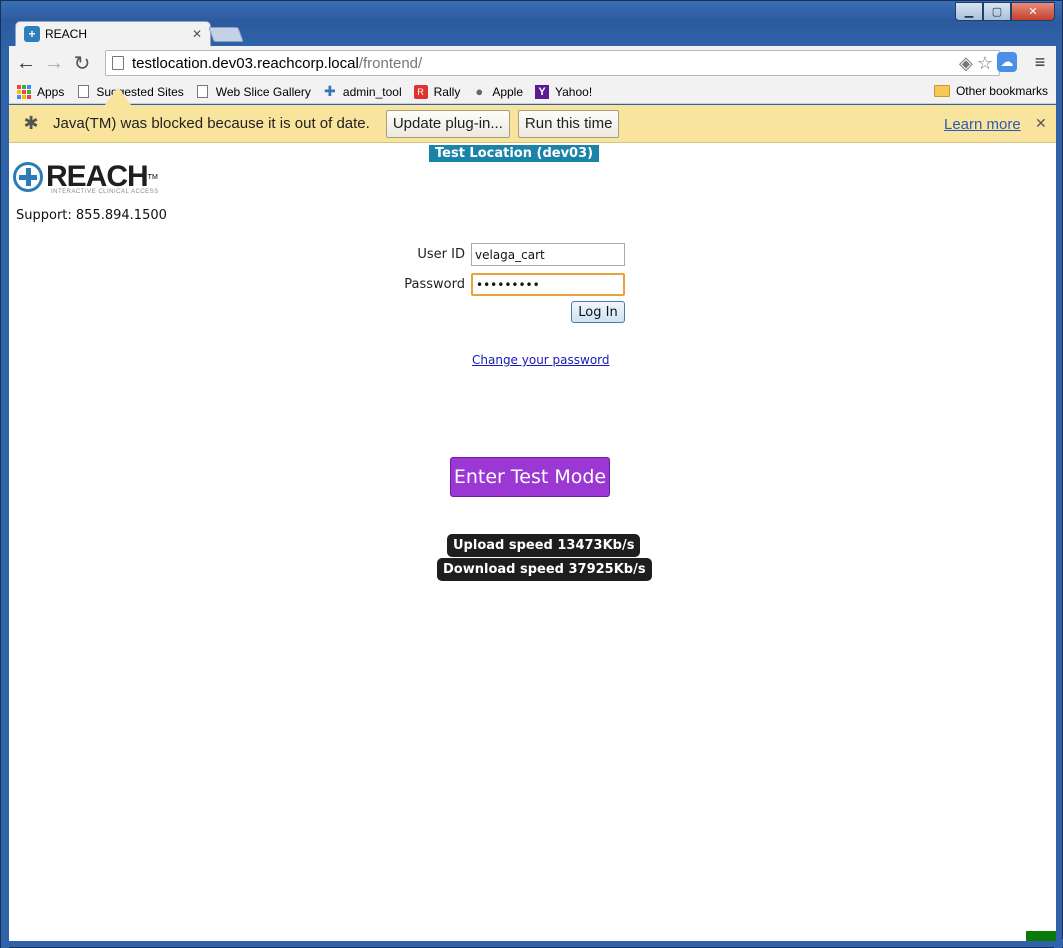 This screenshot has height=948, width=1063. Describe the element at coordinates (226, 34) in the screenshot. I see `new-tab-button` at that location.